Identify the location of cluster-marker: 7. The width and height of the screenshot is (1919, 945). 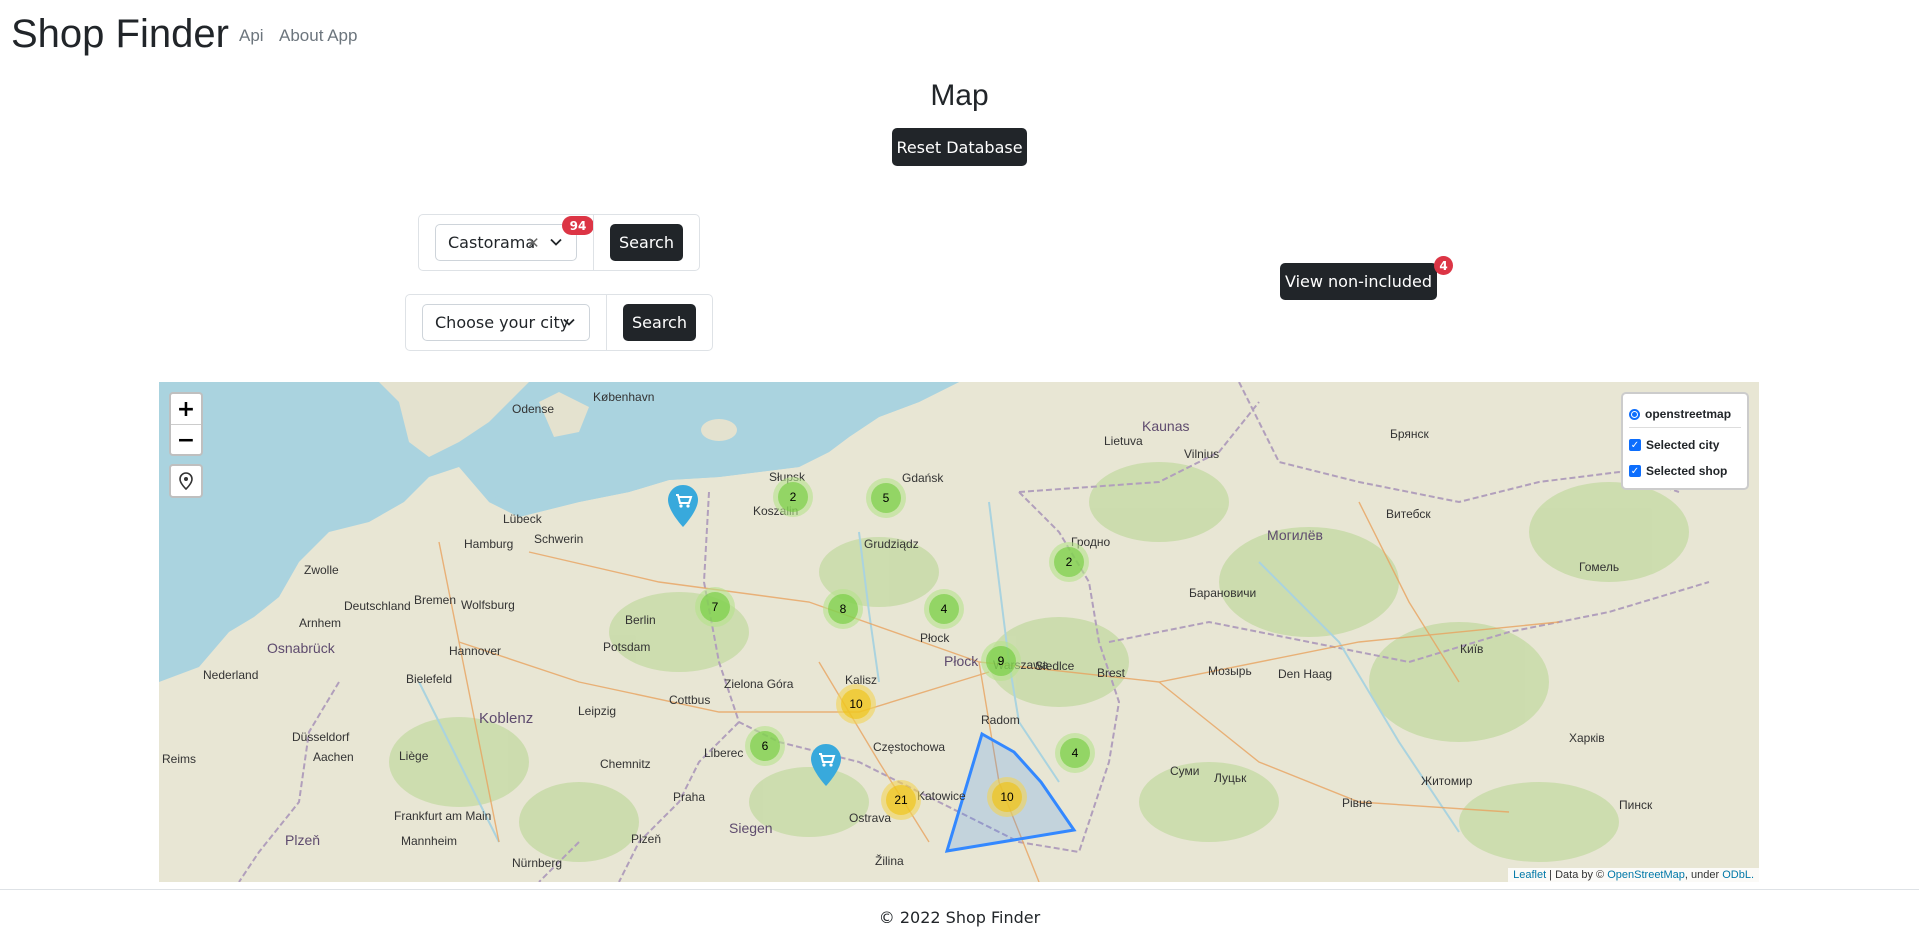
(715, 607).